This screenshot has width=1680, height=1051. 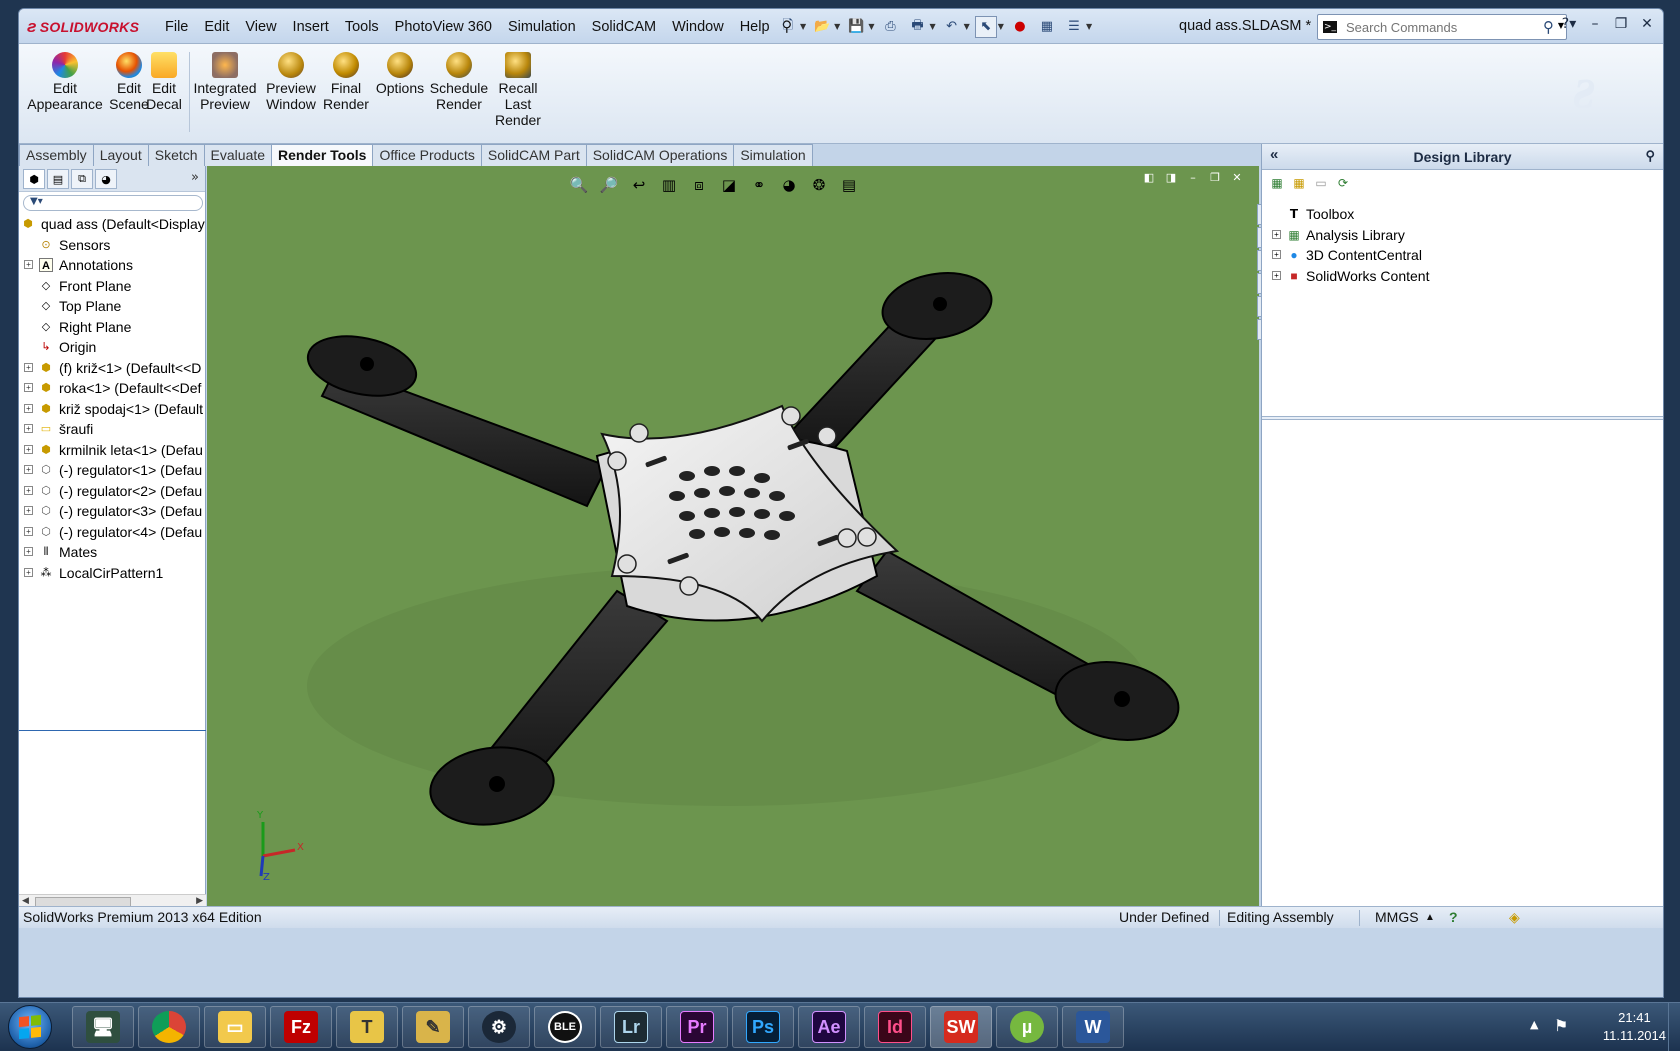 What do you see at coordinates (120, 155) in the screenshot?
I see `tab-layout: Layout` at bounding box center [120, 155].